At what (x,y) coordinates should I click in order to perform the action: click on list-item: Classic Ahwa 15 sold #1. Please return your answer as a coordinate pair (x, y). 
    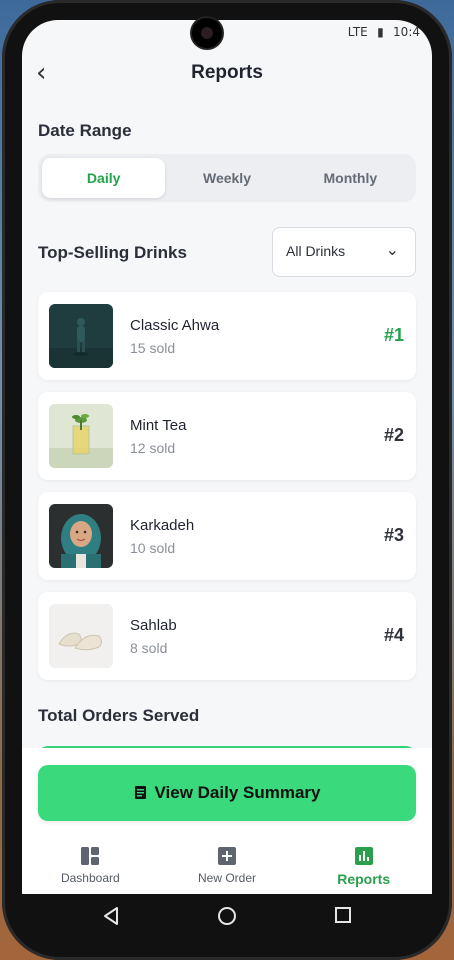
    Looking at the image, I should click on (227, 336).